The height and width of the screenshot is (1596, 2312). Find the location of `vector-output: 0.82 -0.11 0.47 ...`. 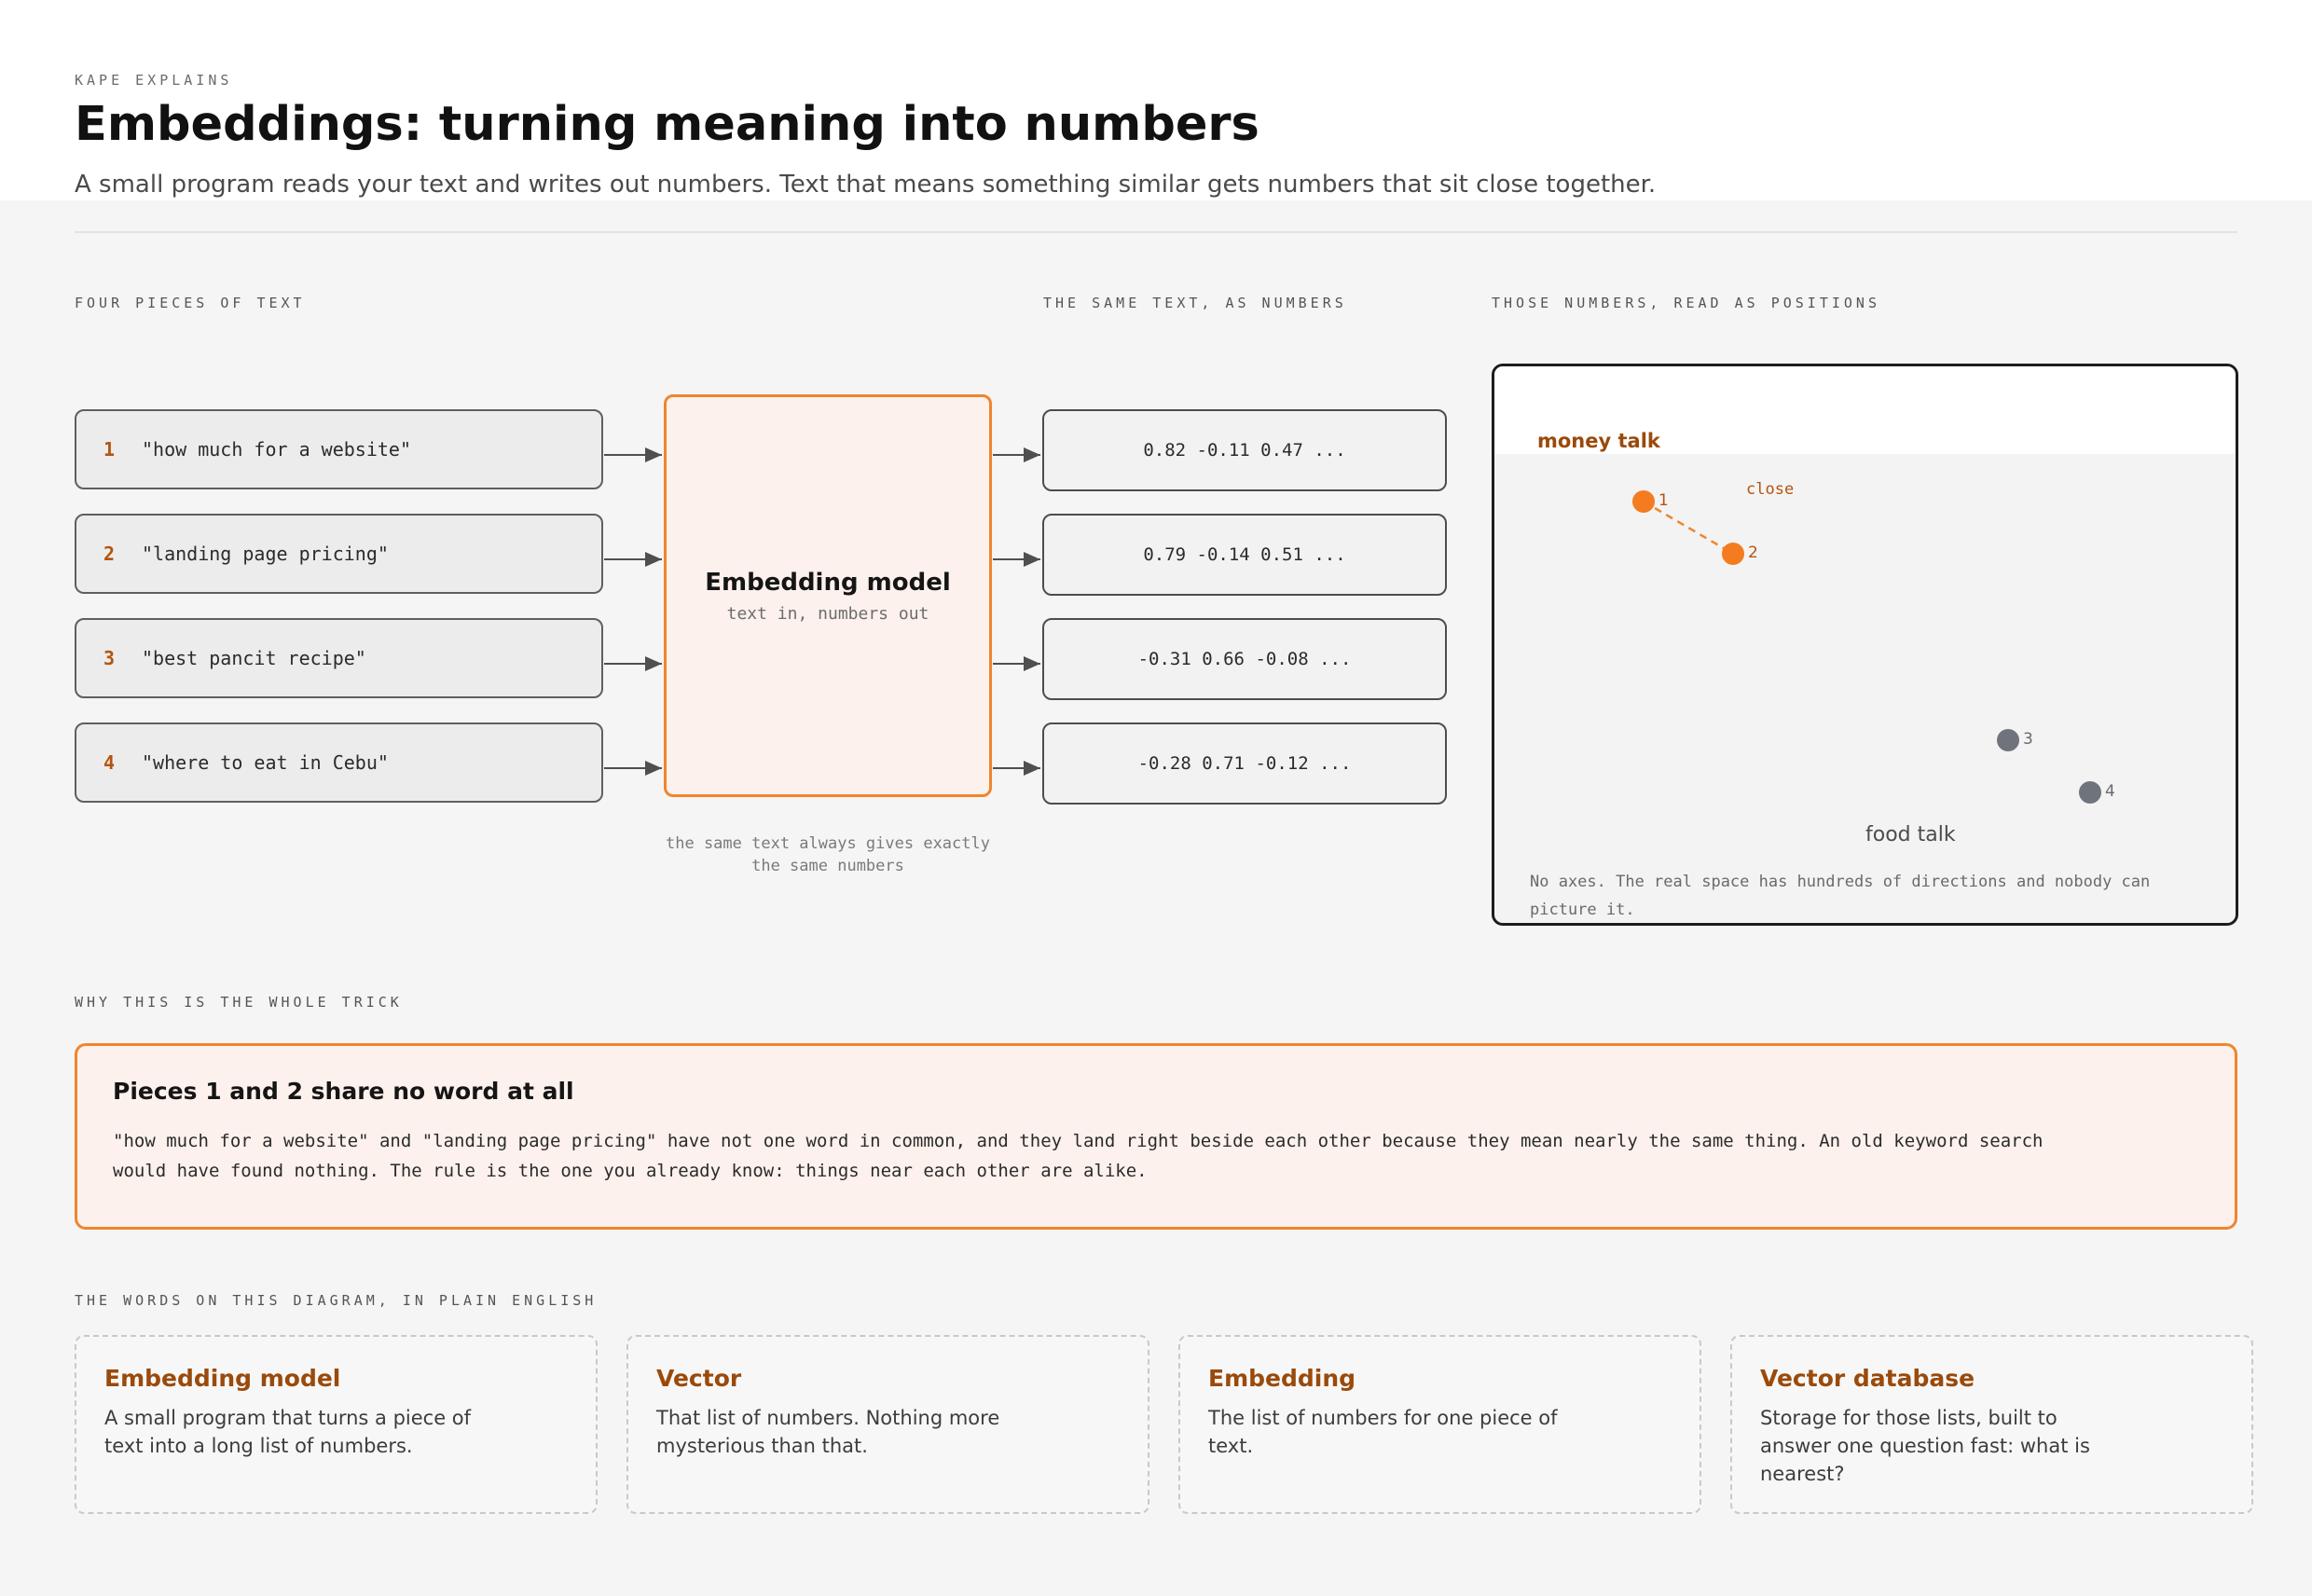

vector-output: 0.82 -0.11 0.47 ... is located at coordinates (1244, 450).